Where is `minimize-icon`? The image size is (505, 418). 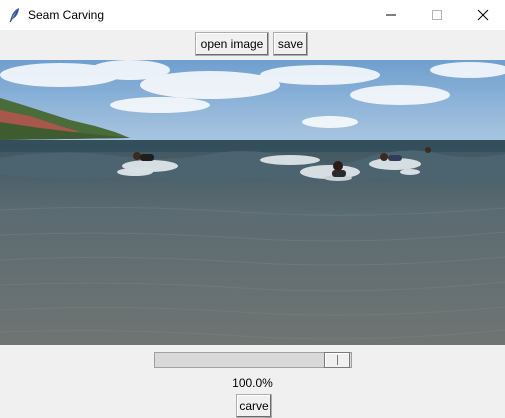
minimize-icon is located at coordinates (391, 15).